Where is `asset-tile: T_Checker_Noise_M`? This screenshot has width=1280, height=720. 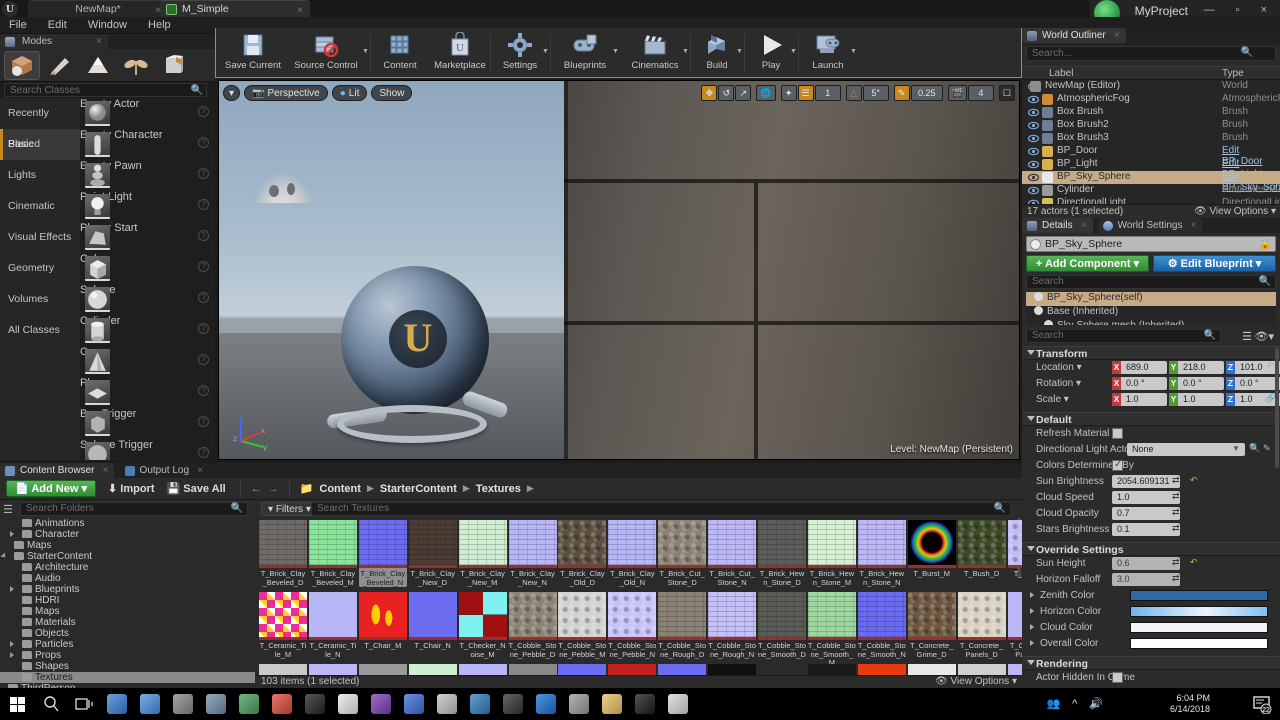
asset-tile: T_Checker_Noise_M is located at coordinates (482, 625).